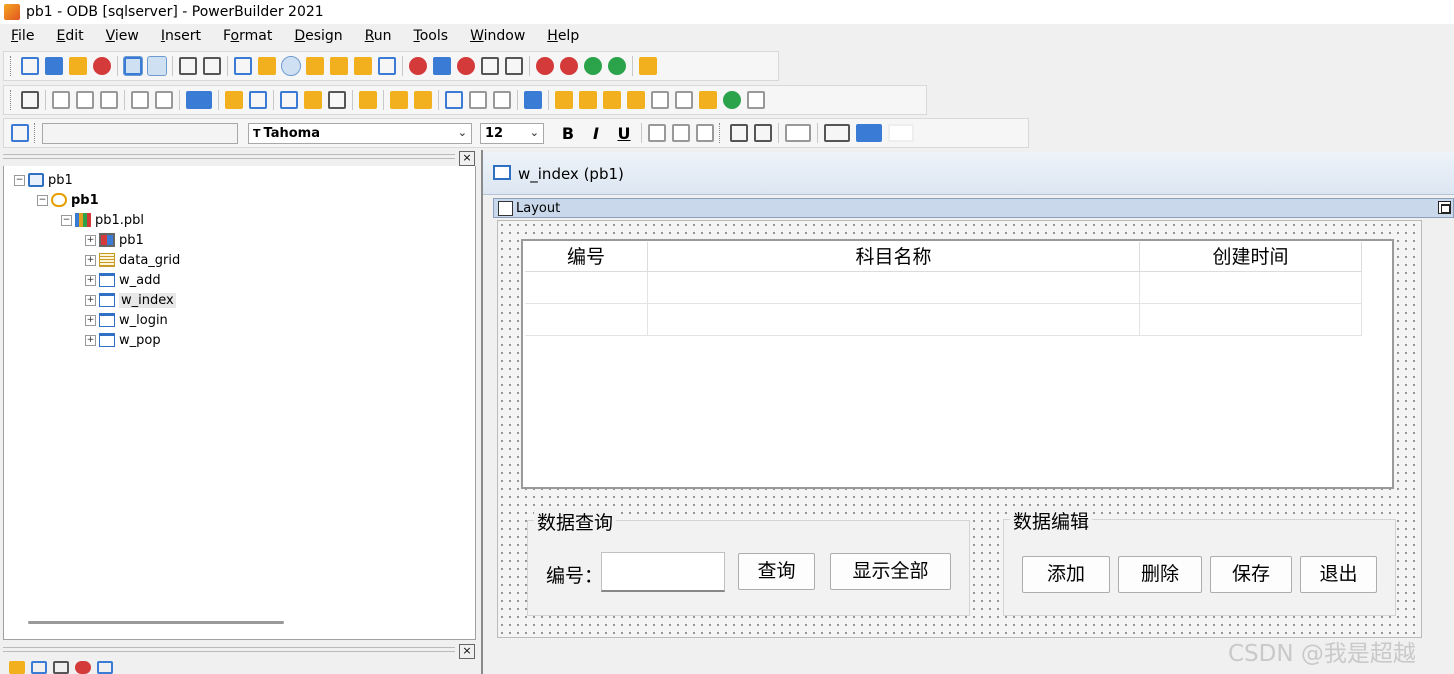  Describe the element at coordinates (684, 100) in the screenshot. I see `clipboard-copy-icon` at that location.